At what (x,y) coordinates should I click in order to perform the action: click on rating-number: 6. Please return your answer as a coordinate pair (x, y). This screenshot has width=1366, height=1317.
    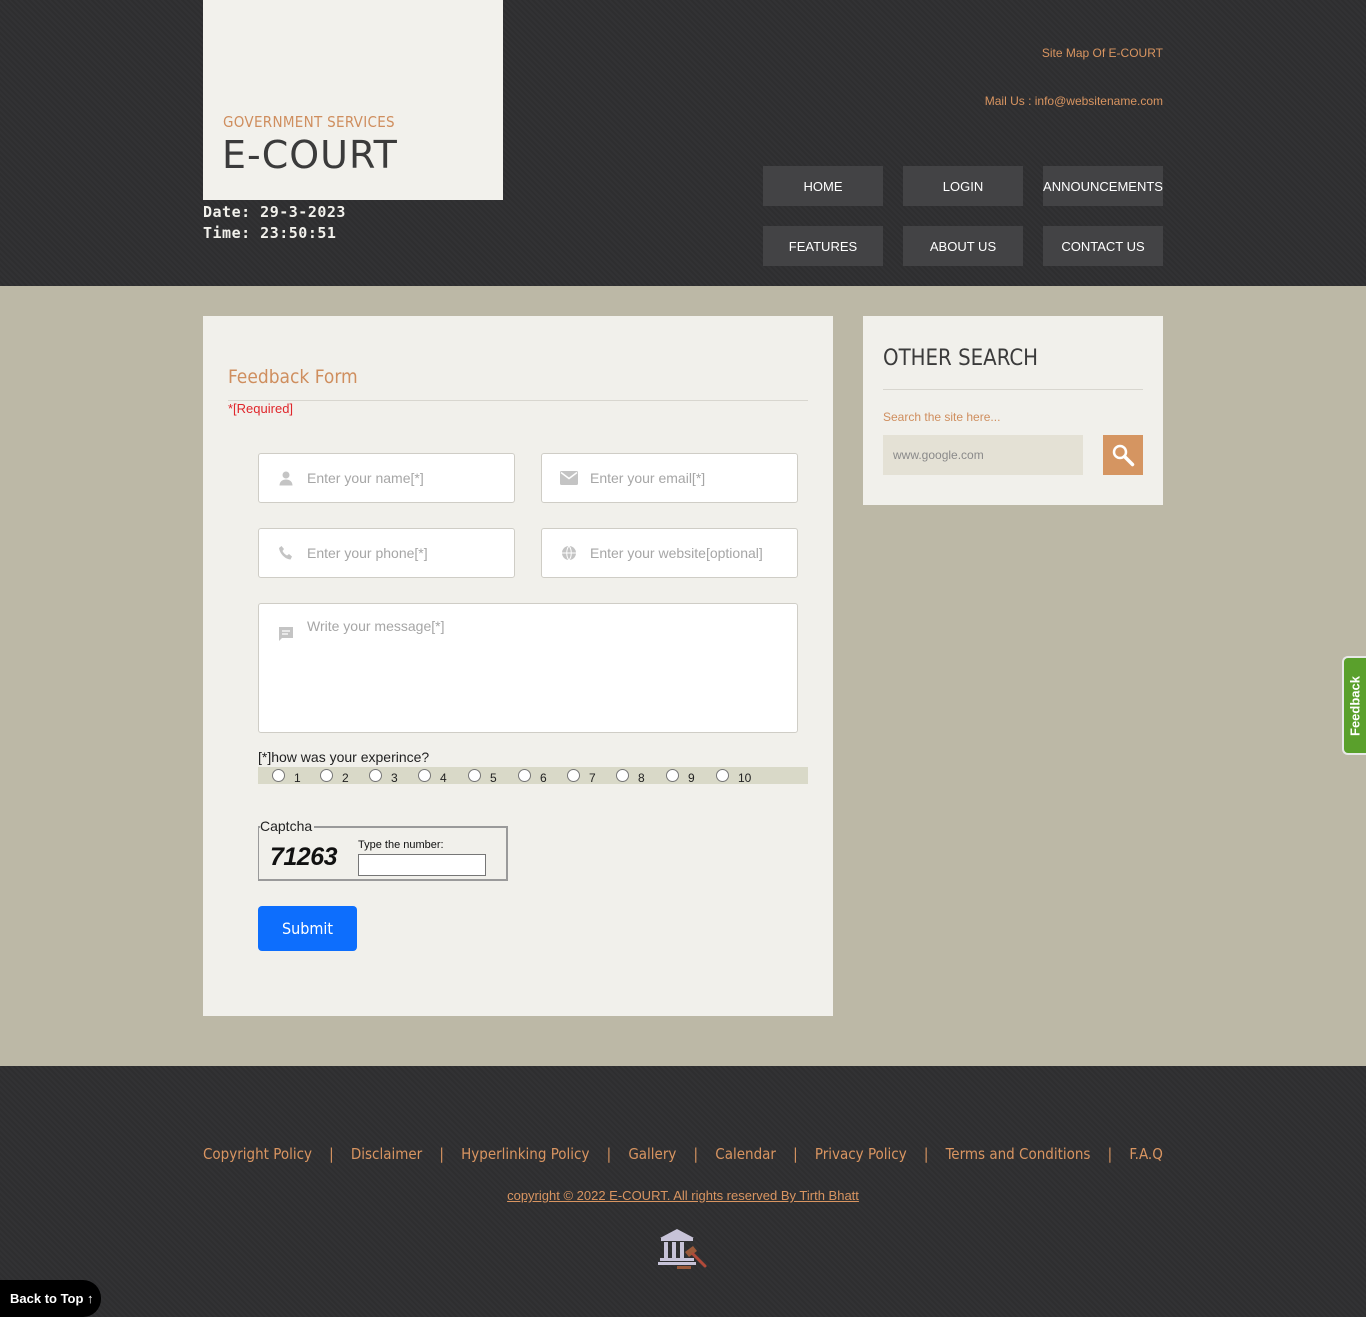
    Looking at the image, I should click on (543, 777).